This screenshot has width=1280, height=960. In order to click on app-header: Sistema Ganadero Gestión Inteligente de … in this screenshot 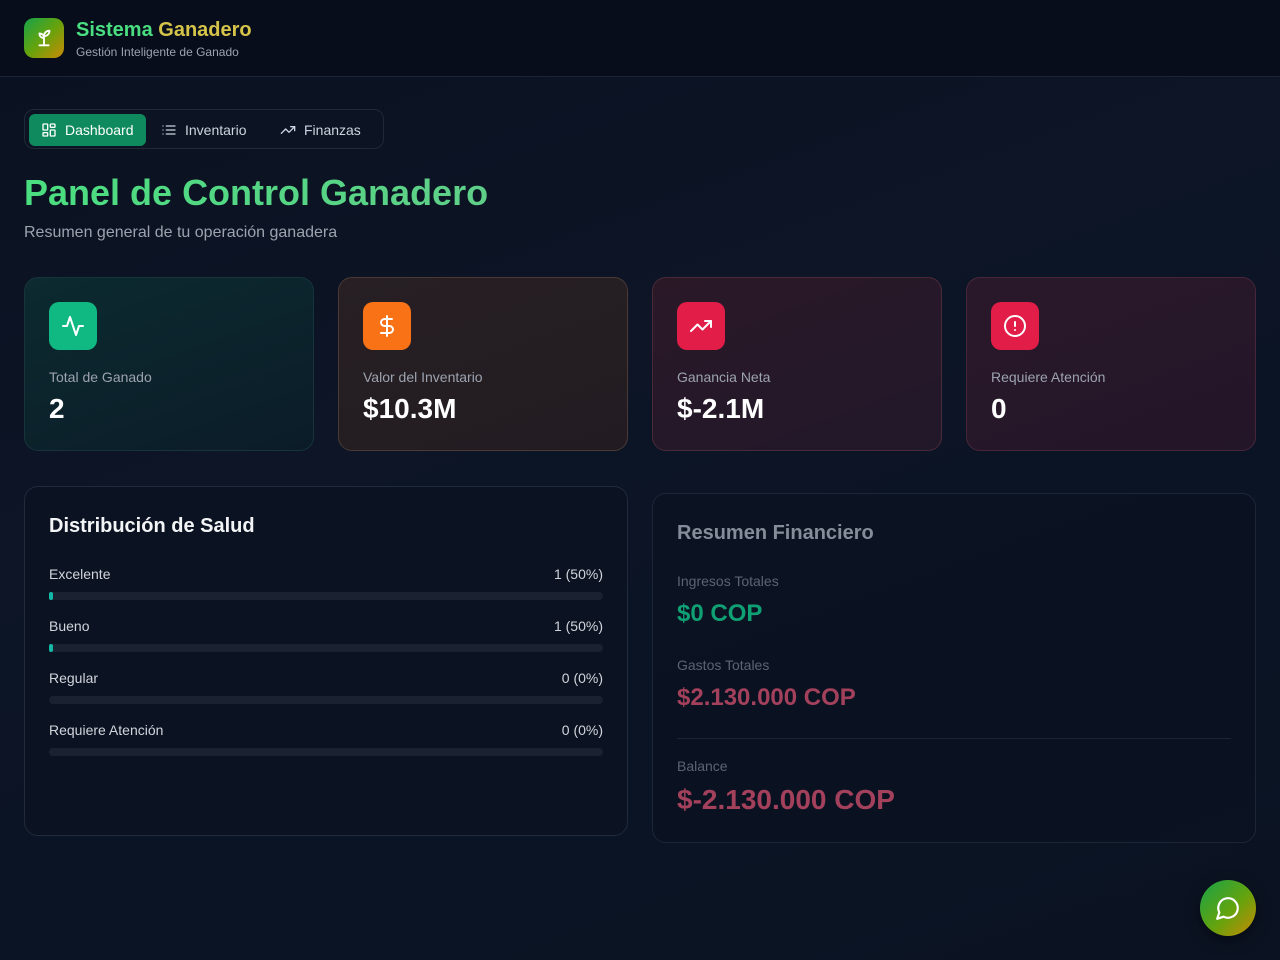, I will do `click(640, 38)`.